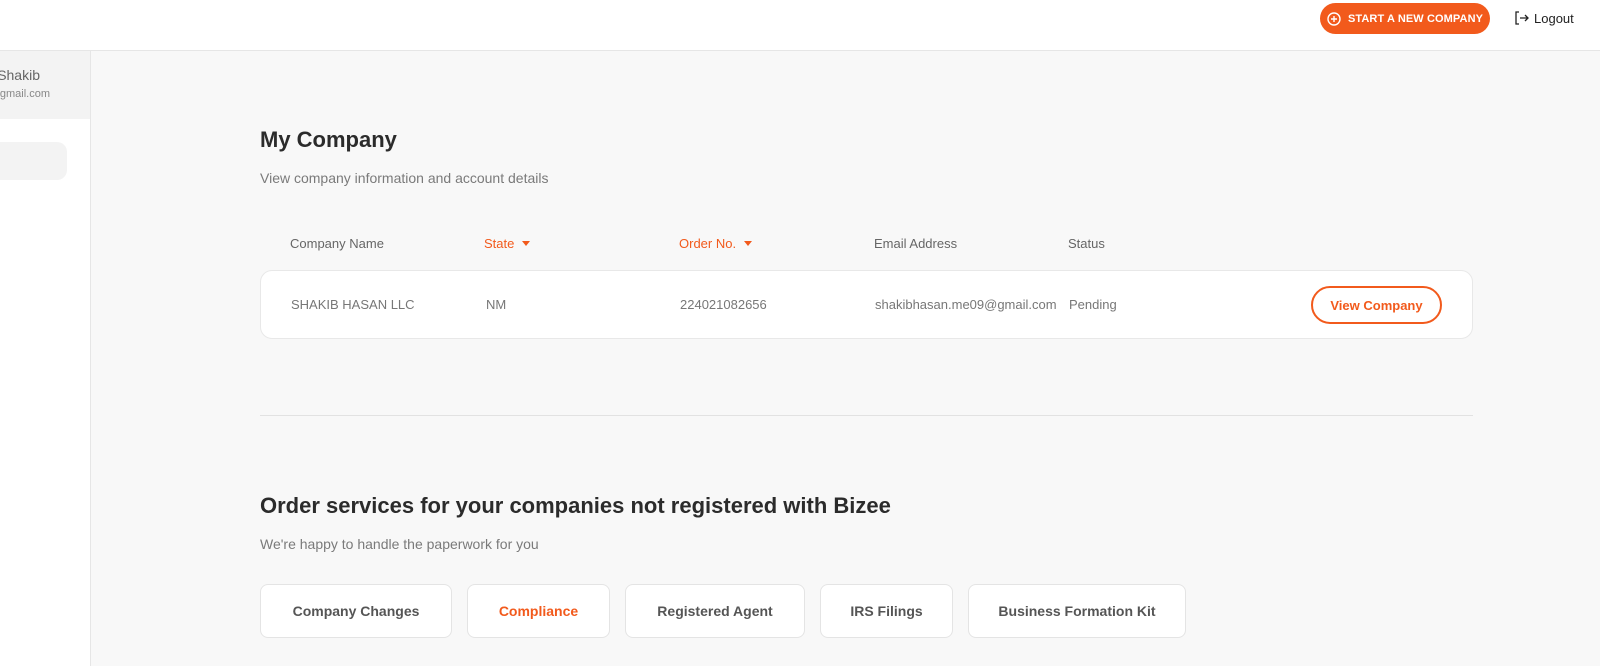 The height and width of the screenshot is (666, 1600). What do you see at coordinates (25, 94) in the screenshot?
I see `user-email: gmail.com` at bounding box center [25, 94].